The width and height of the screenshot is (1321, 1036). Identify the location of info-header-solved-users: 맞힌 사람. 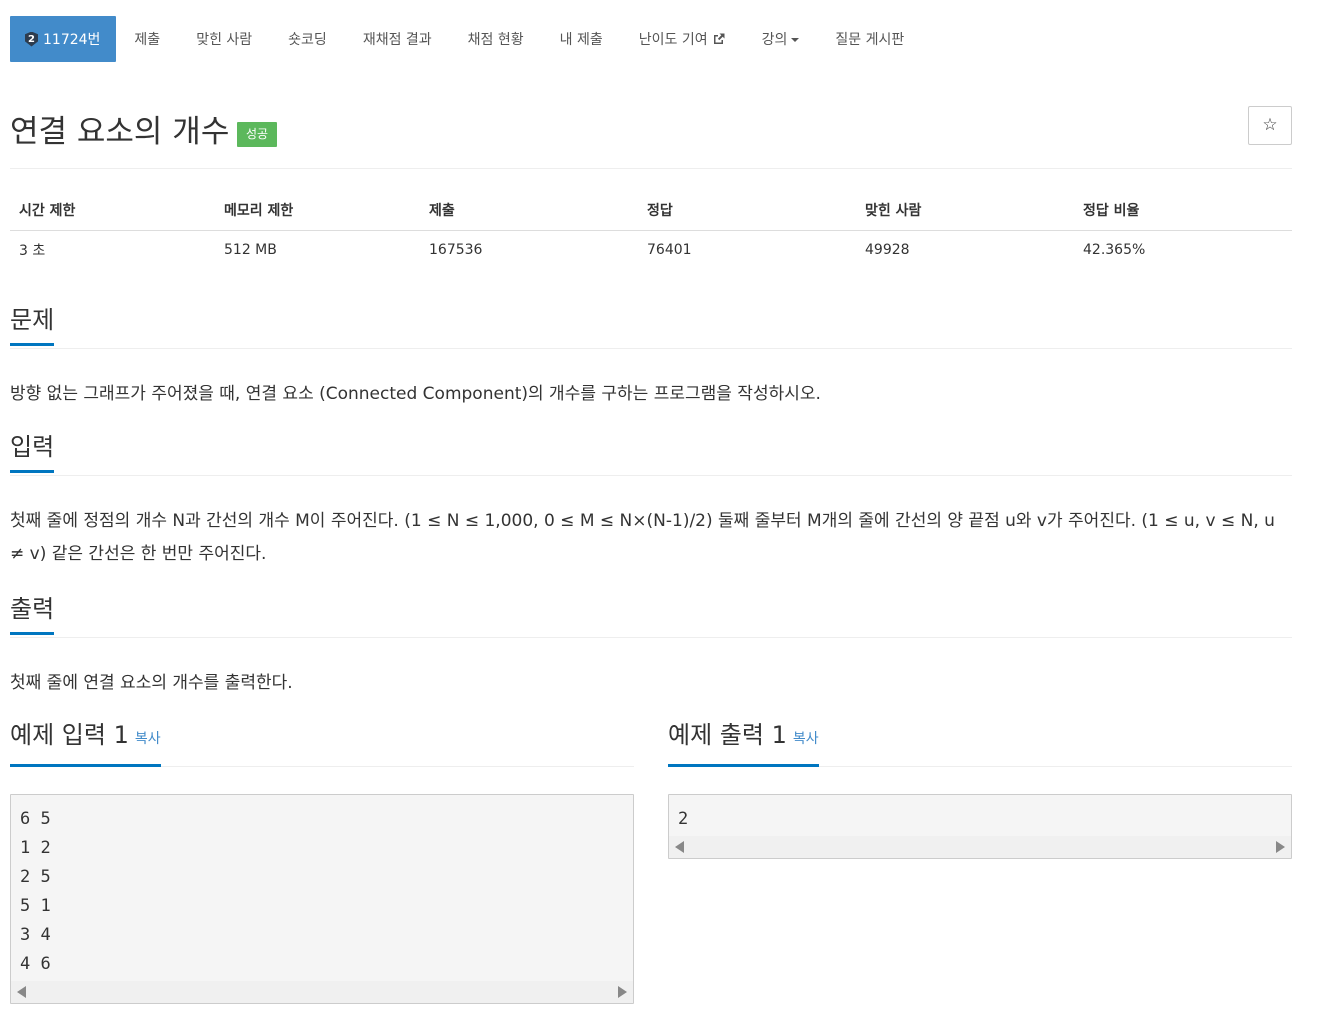
(965, 210).